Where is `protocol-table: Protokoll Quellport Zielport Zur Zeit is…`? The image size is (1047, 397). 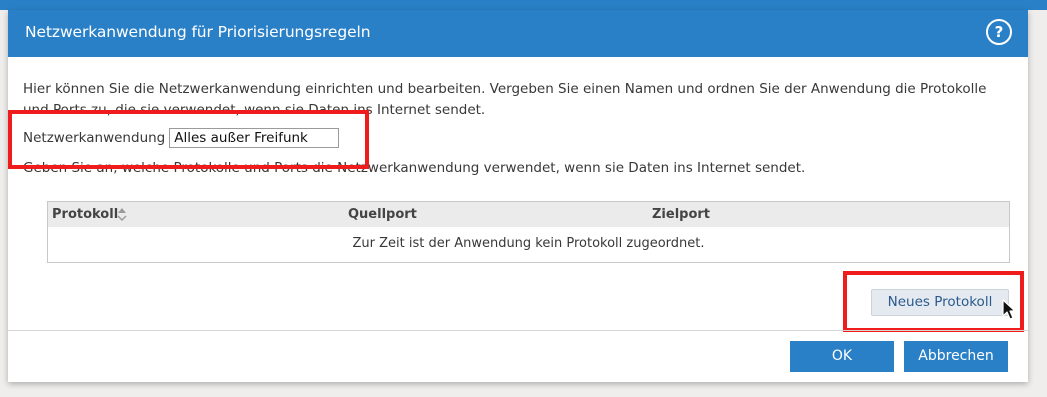
protocol-table: Protokoll Quellport Zielport Zur Zeit is… is located at coordinates (528, 232).